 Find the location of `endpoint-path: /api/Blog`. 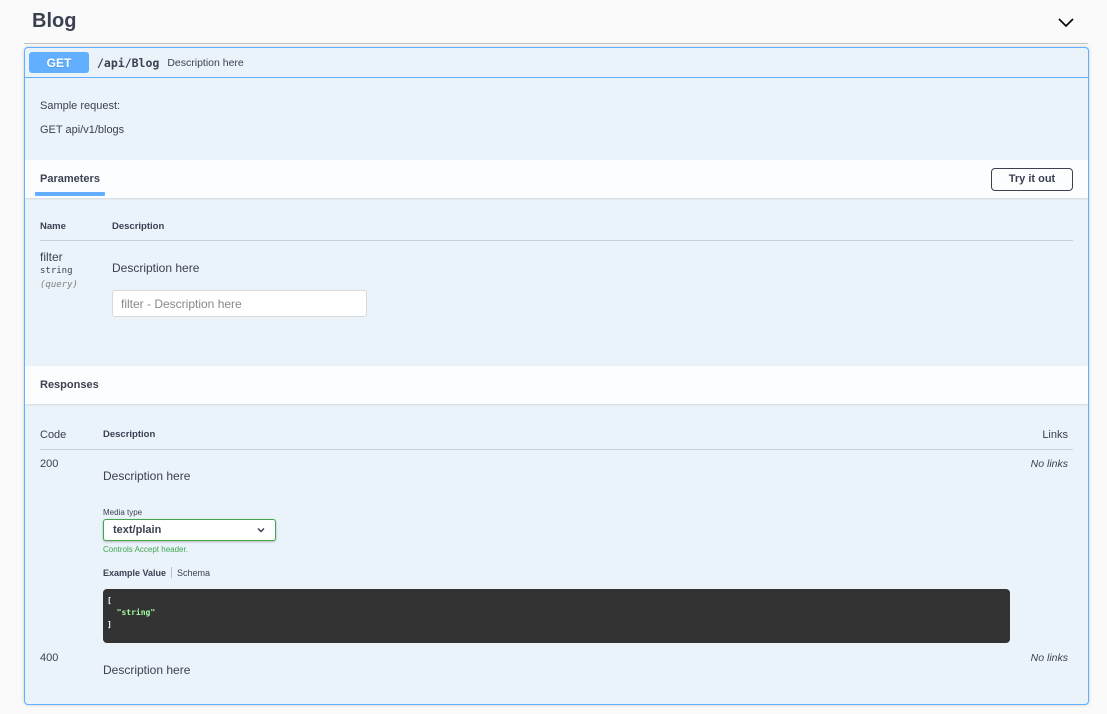

endpoint-path: /api/Blog is located at coordinates (128, 62).